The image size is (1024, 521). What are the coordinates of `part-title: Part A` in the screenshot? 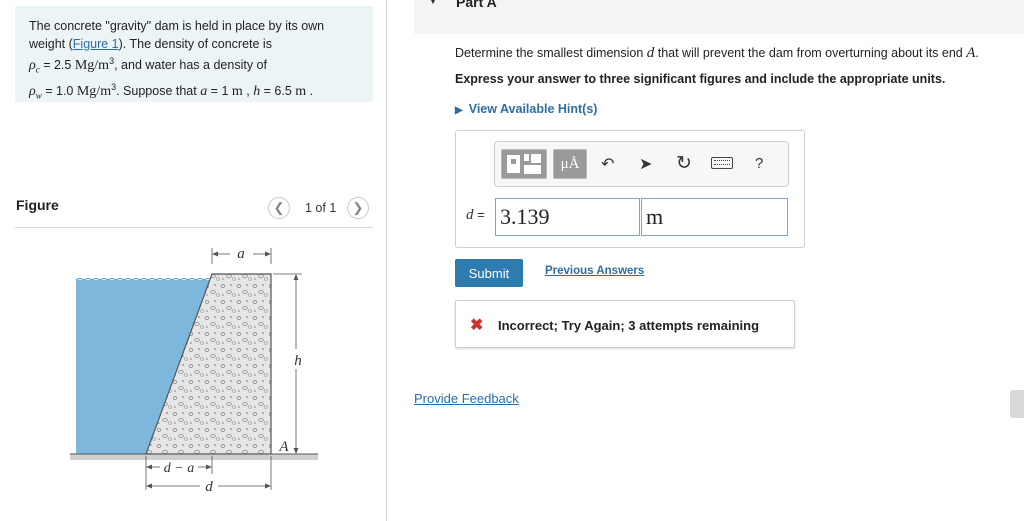 It's located at (476, 5).